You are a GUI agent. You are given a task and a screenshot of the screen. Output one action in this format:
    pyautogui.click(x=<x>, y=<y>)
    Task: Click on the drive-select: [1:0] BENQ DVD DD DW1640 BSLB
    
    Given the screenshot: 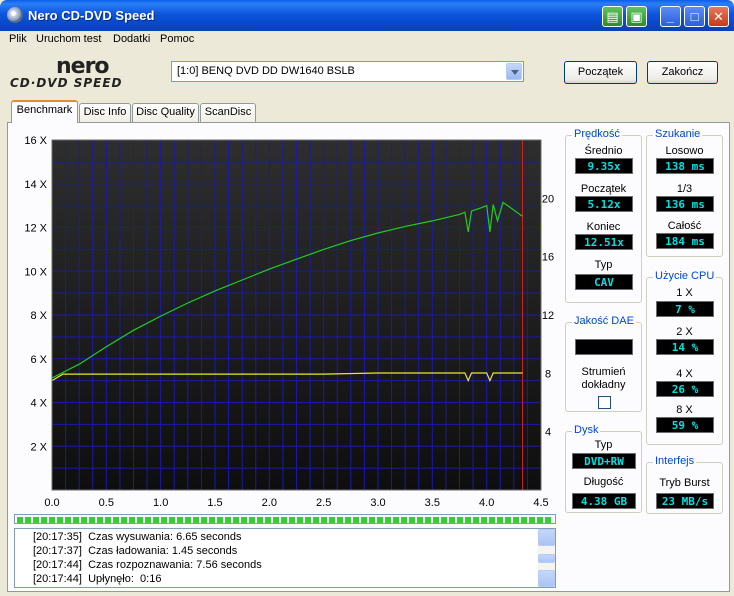 What is the action you would take?
    pyautogui.click(x=347, y=71)
    